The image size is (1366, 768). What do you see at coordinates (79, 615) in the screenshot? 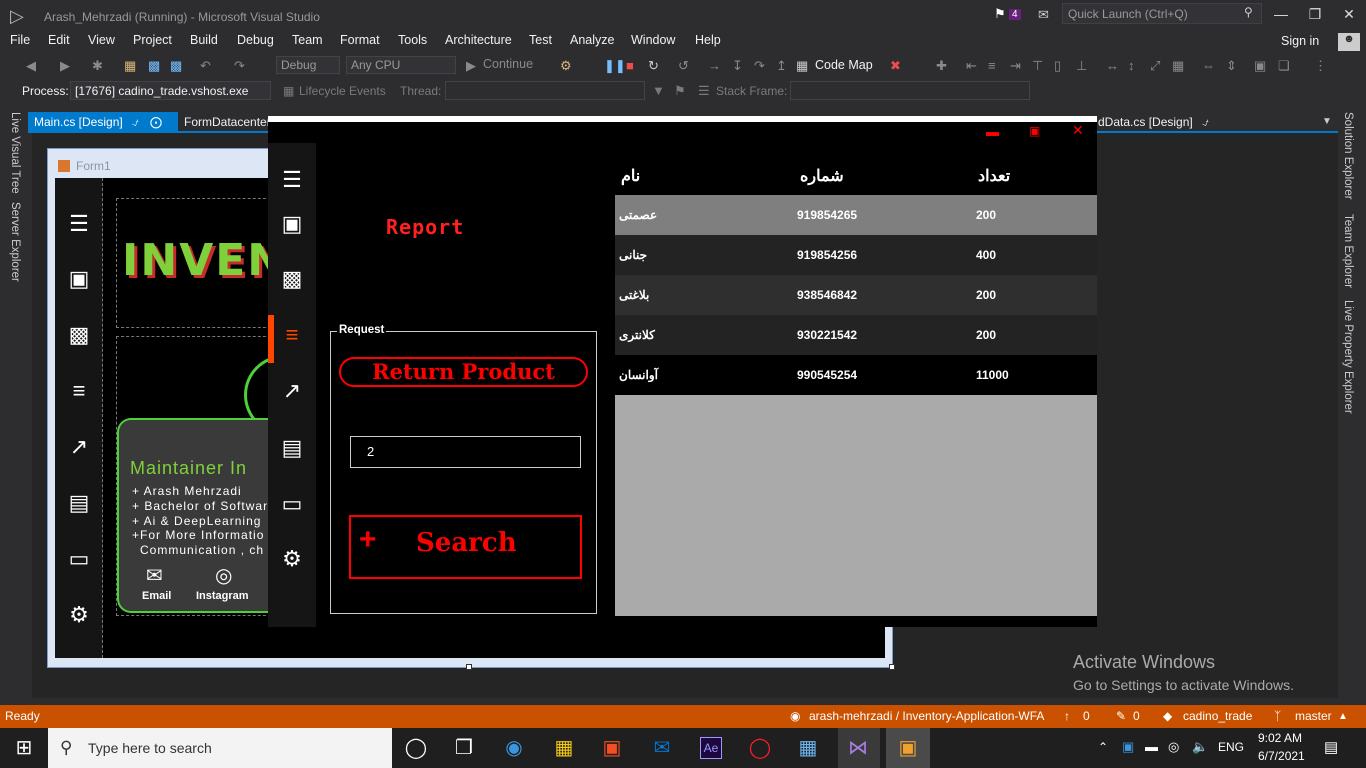
I see `settings-gear-icon: ⚙` at bounding box center [79, 615].